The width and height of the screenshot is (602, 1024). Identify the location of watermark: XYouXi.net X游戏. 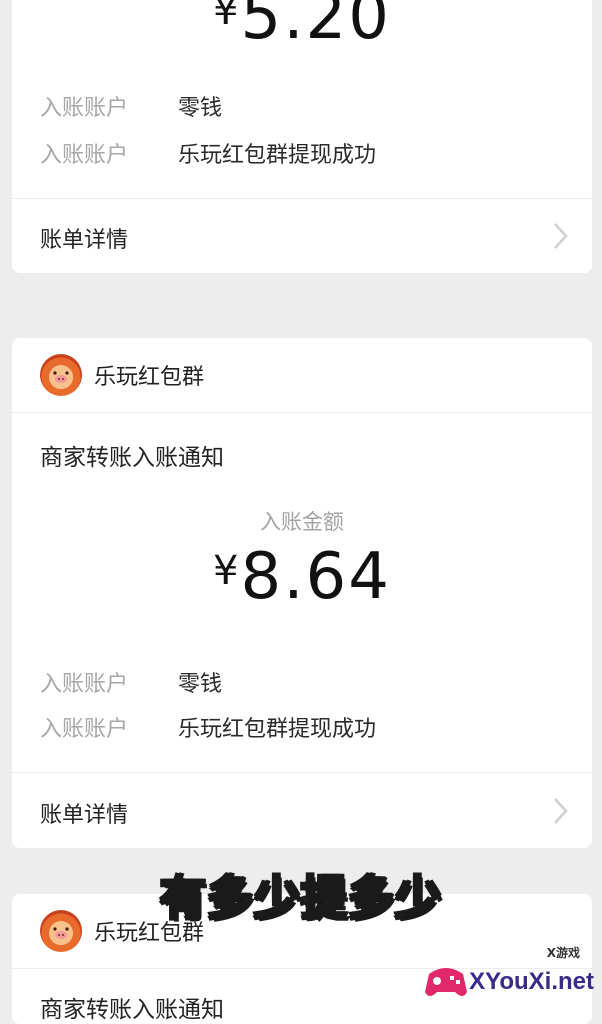
(508, 974).